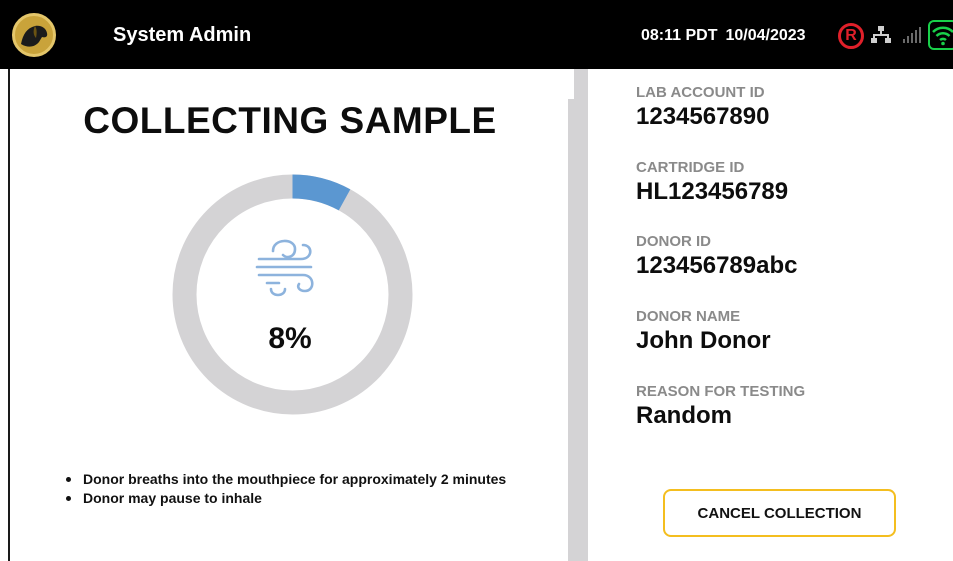 Image resolution: width=953 pixels, height=561 pixels. I want to click on donor-name-label: DONOR NAME, so click(688, 316).